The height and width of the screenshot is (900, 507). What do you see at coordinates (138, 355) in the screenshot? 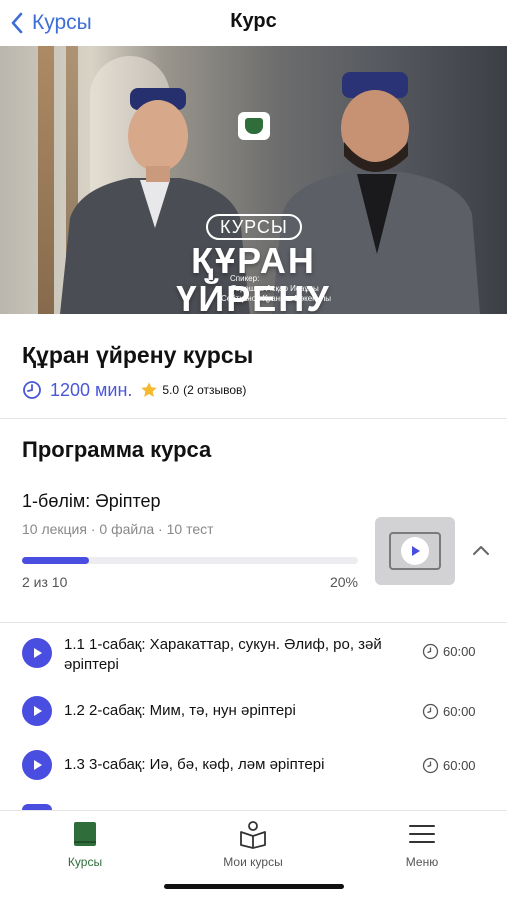
I see `course-title: Құран үйрену курсы` at bounding box center [138, 355].